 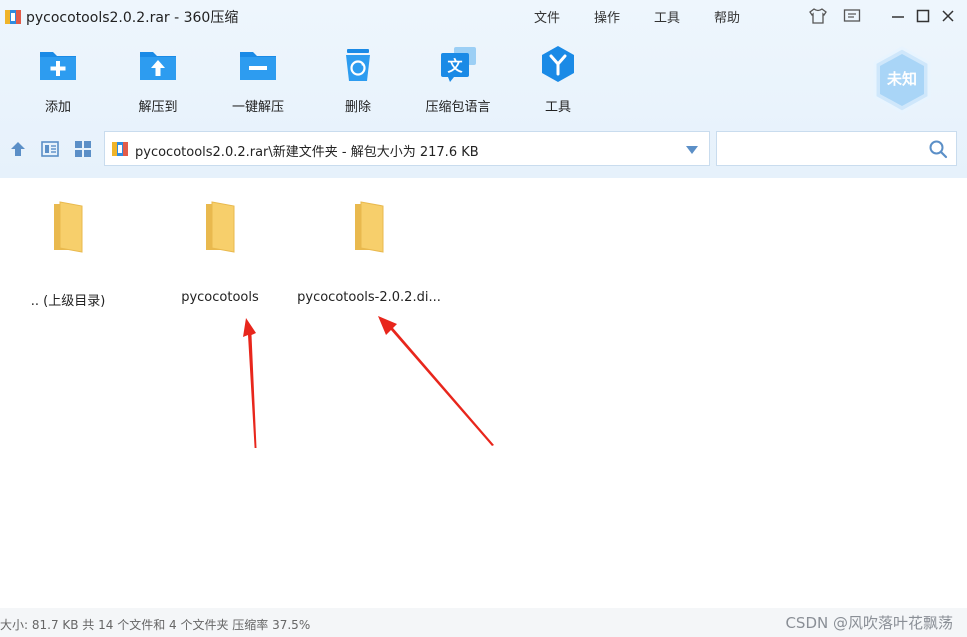 What do you see at coordinates (923, 16) in the screenshot?
I see `maximize-icon` at bounding box center [923, 16].